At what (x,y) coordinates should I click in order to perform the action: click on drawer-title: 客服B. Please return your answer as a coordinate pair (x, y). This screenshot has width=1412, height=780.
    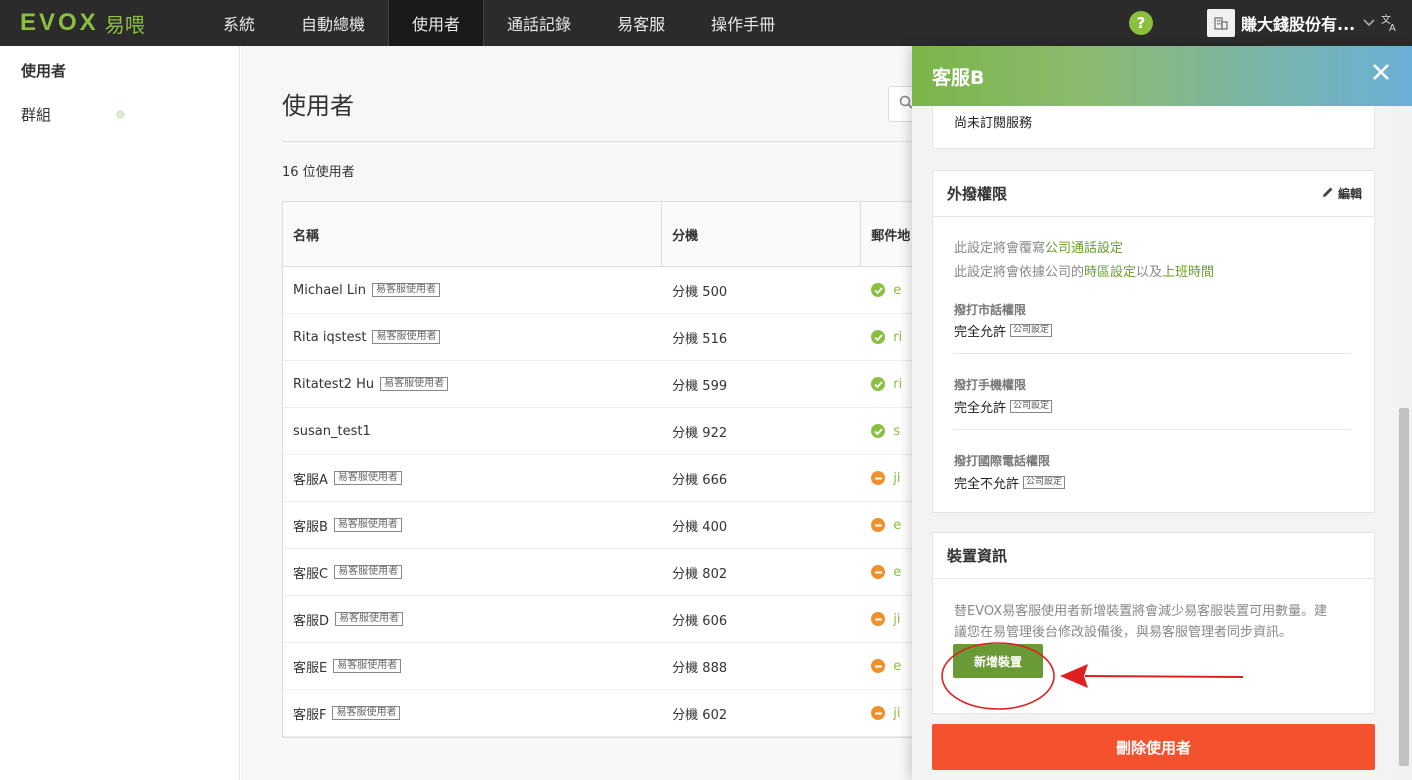
    Looking at the image, I should click on (958, 77).